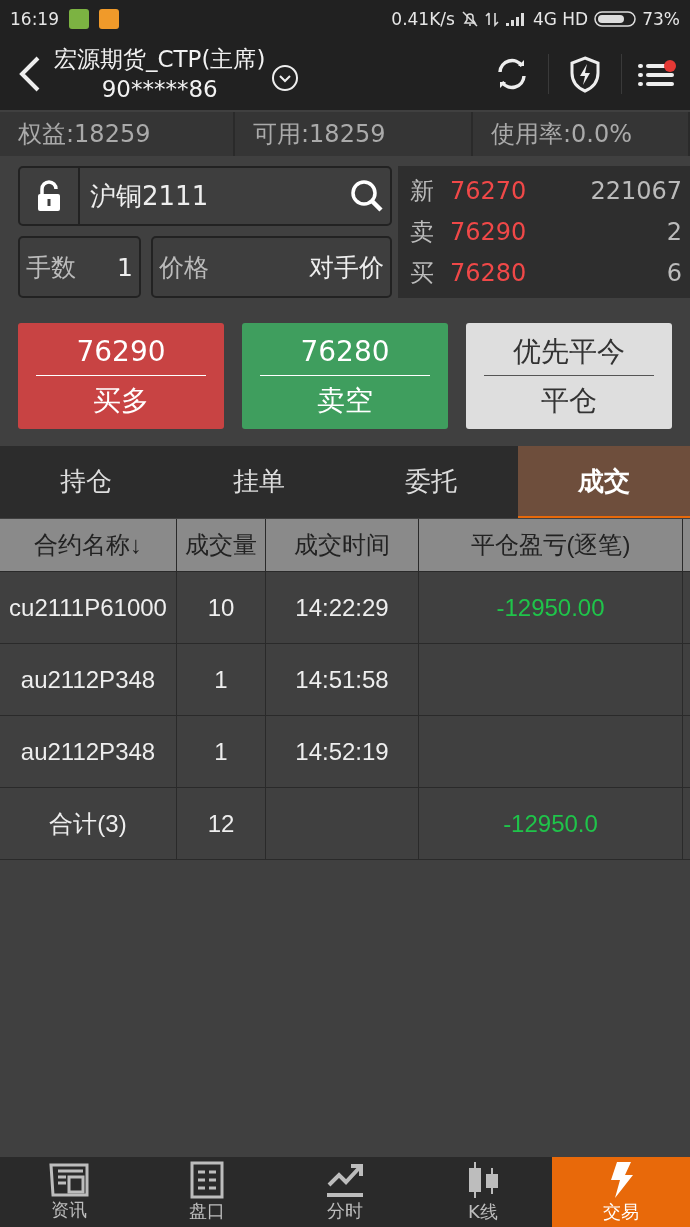 This screenshot has height=1227, width=690. Describe the element at coordinates (489, 273) in the screenshot. I see `quote-price: 76280` at that location.